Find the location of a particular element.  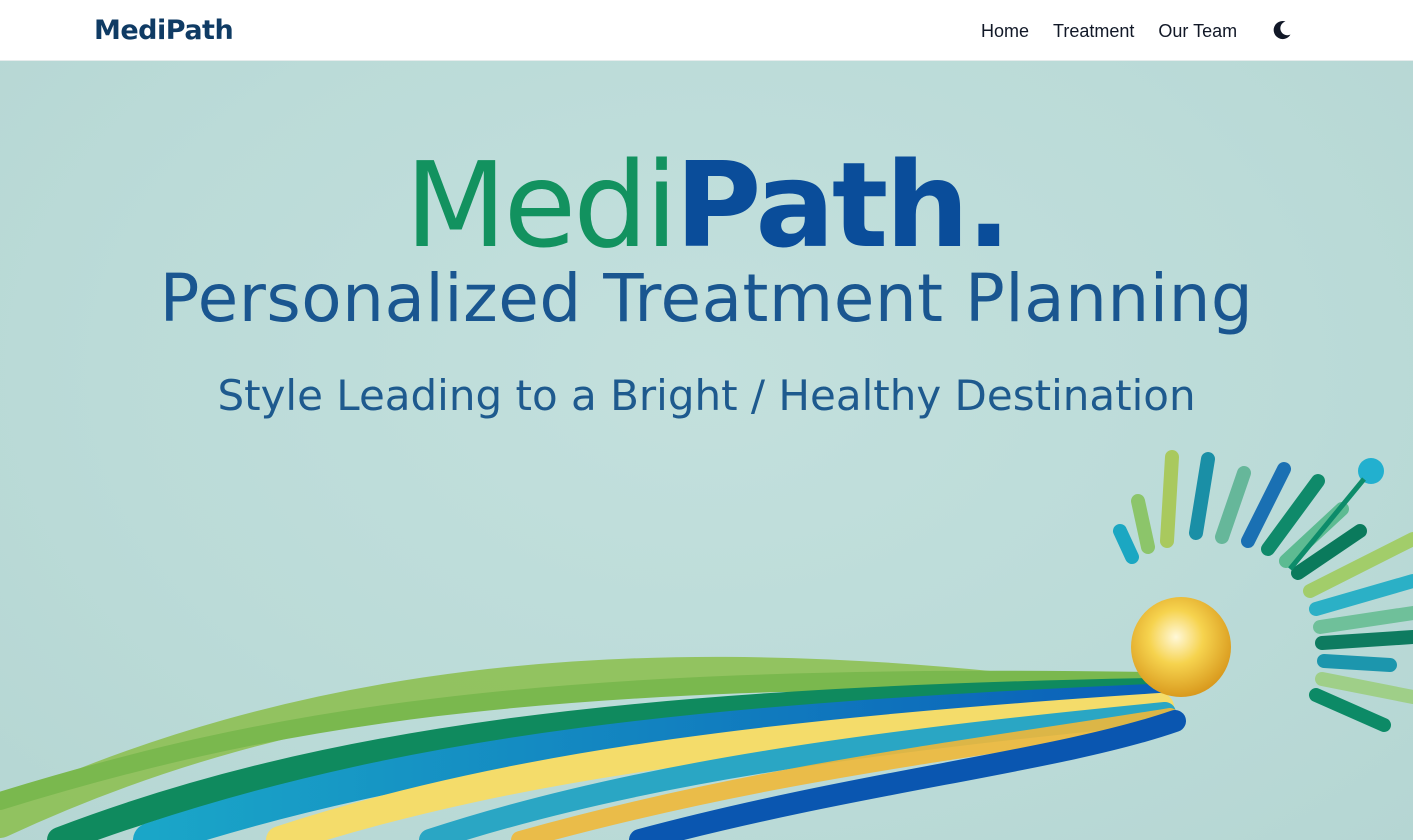

nav-link-home: Home is located at coordinates (1005, 31).